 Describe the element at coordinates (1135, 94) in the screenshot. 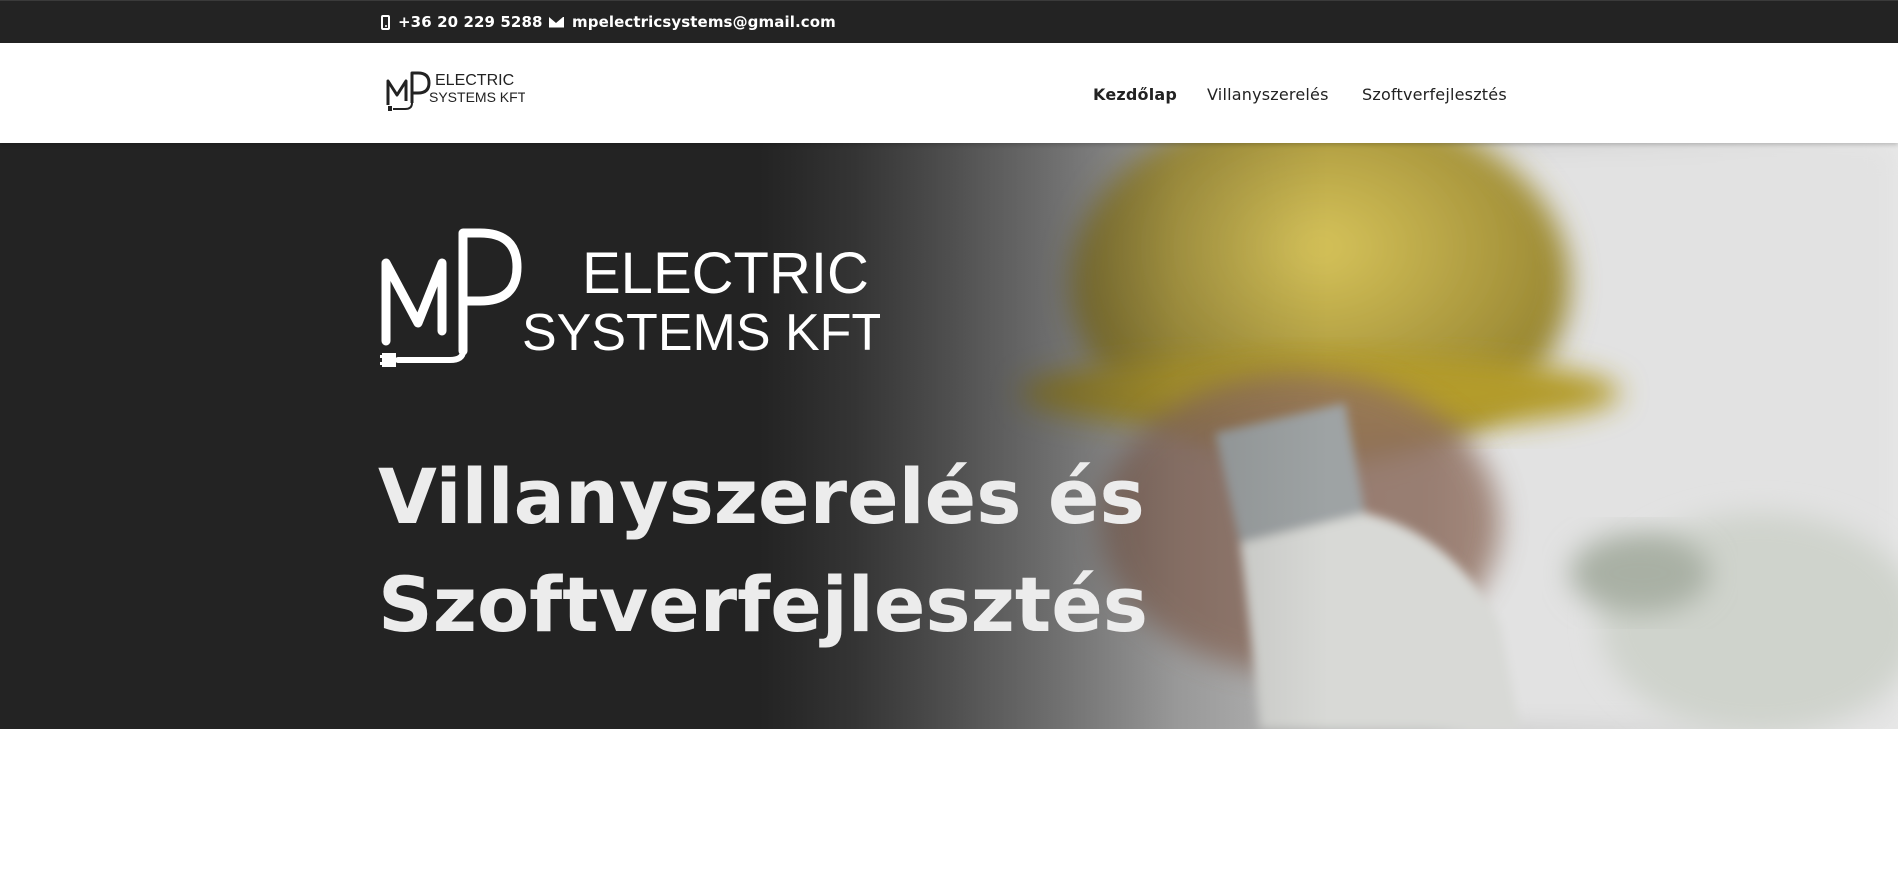

I see `nav-kezdolap: Kezdőlap` at that location.